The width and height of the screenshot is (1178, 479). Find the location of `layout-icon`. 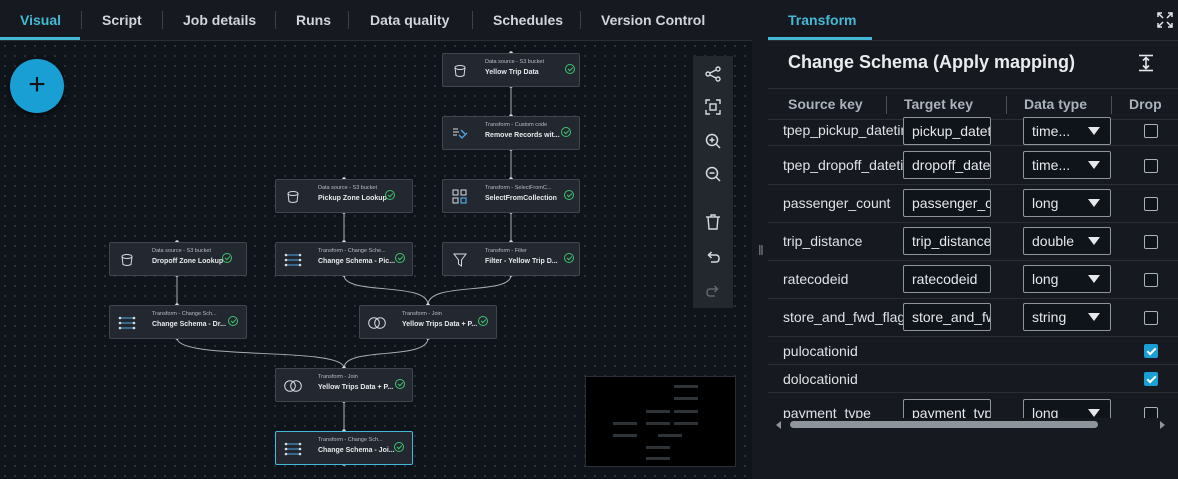

layout-icon is located at coordinates (713, 74).